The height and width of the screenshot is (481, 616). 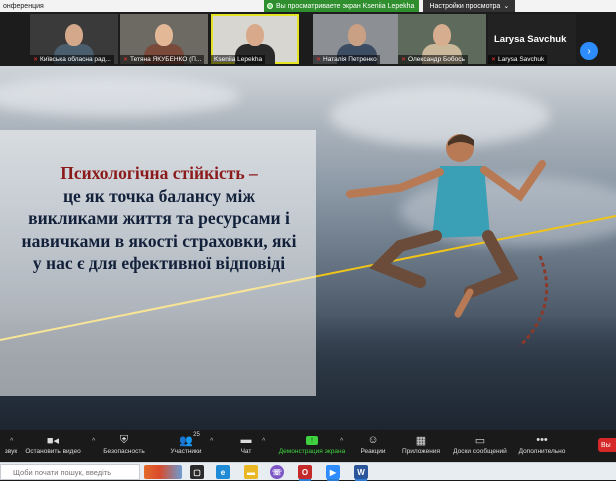 I want to click on view-options-label: Настройки просмотра, so click(x=465, y=6).